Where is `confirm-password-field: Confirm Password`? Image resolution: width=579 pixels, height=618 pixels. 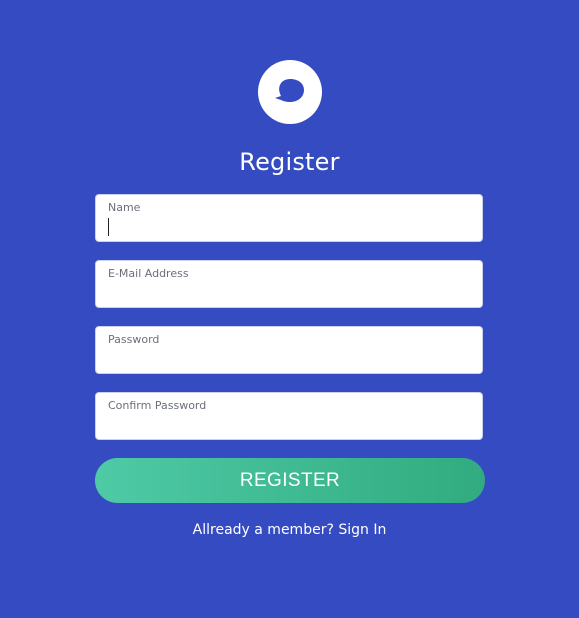
confirm-password-field: Confirm Password is located at coordinates (289, 416).